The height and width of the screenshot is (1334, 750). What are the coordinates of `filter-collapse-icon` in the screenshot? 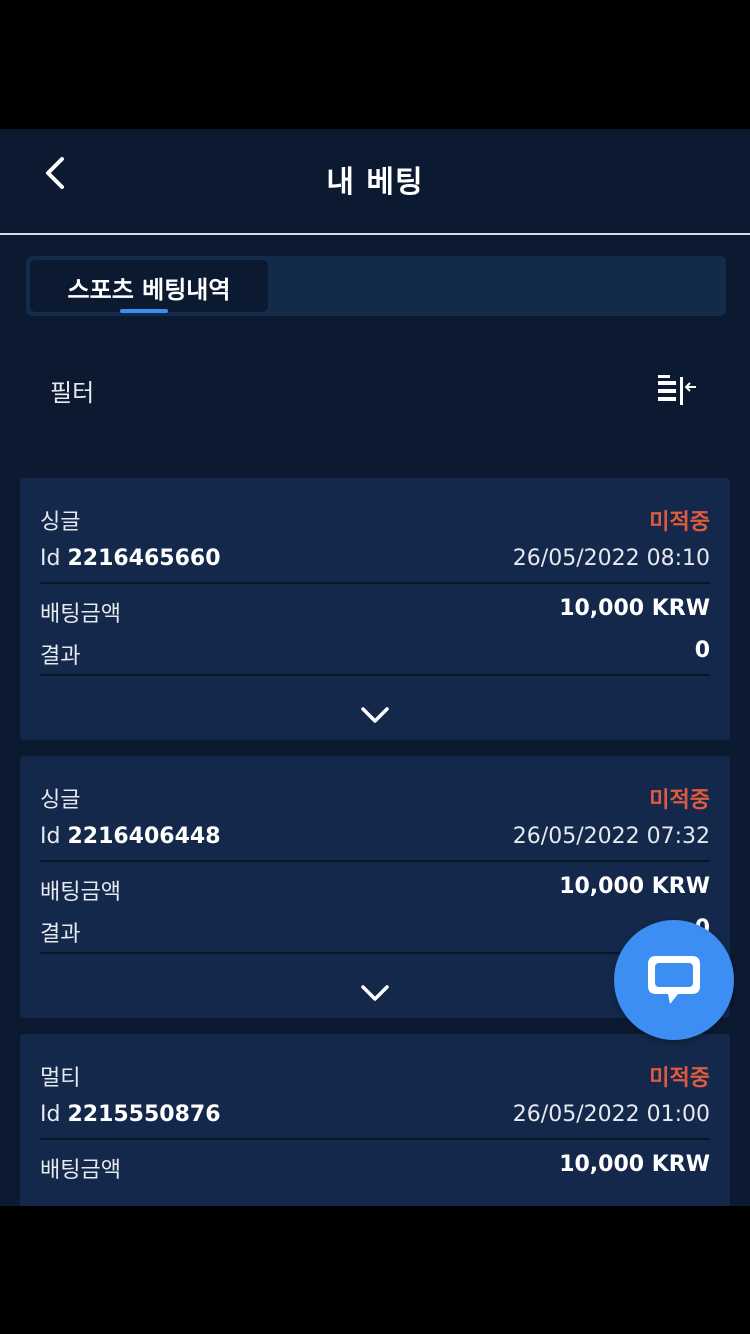 It's located at (677, 390).